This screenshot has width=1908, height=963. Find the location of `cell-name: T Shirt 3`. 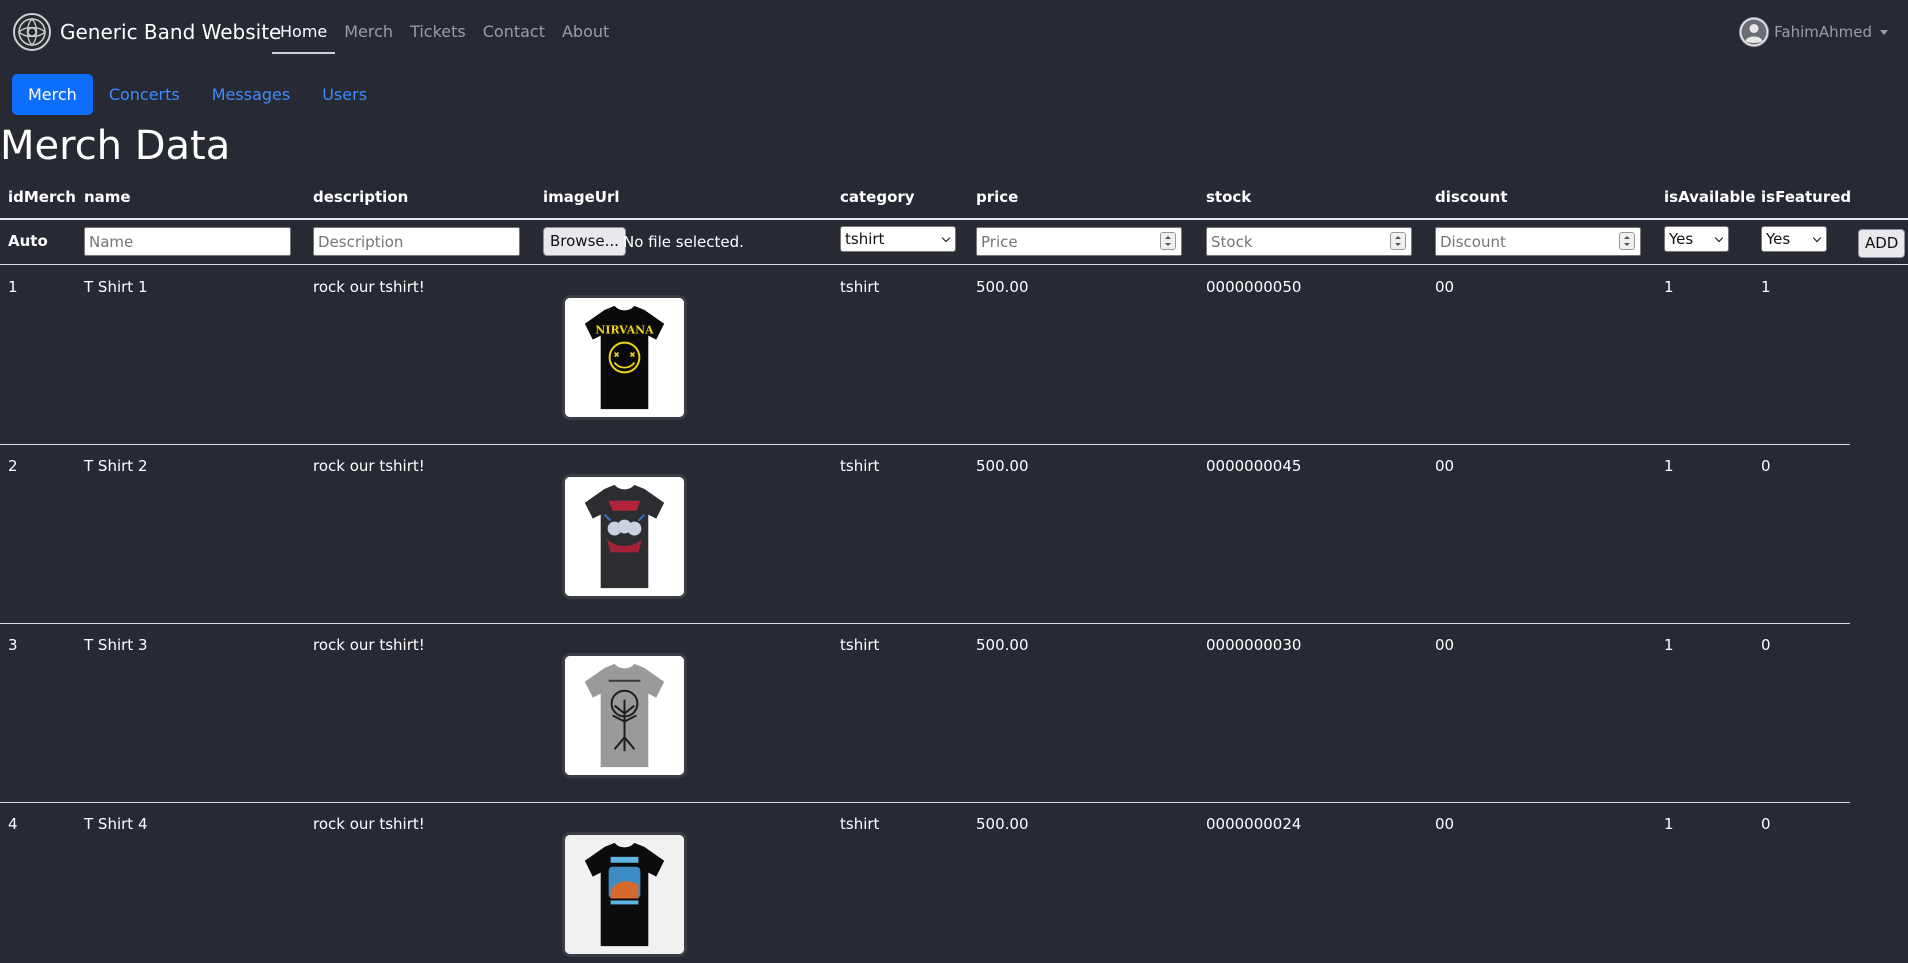

cell-name: T Shirt 3 is located at coordinates (116, 645).